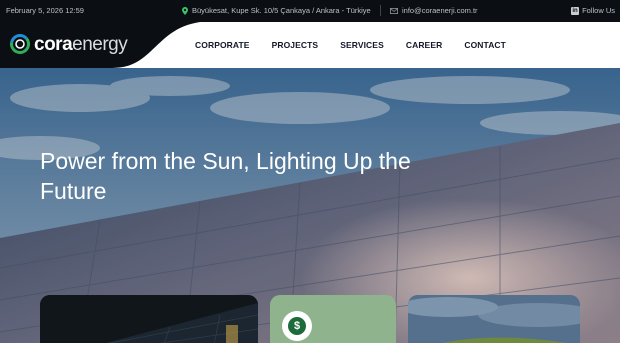  I want to click on envelope-icon, so click(394, 10).